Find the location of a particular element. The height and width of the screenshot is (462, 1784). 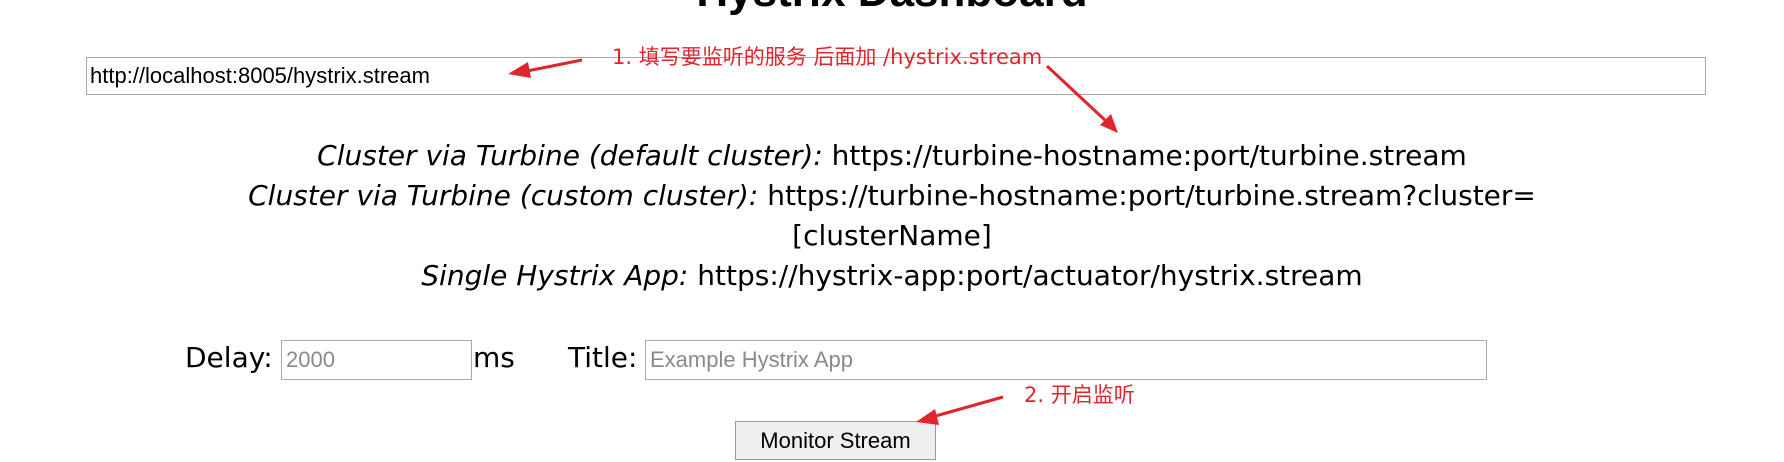

delay-input is located at coordinates (376, 360).